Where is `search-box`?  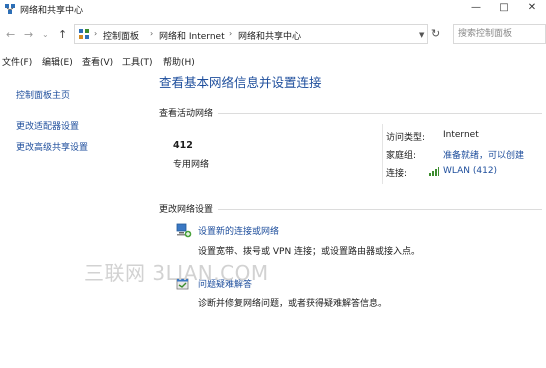 search-box is located at coordinates (499, 34).